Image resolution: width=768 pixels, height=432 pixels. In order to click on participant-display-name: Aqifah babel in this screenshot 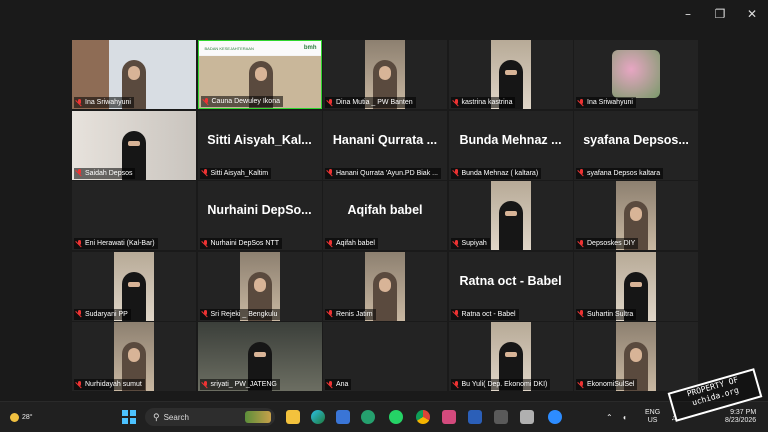, I will do `click(385, 210)`.